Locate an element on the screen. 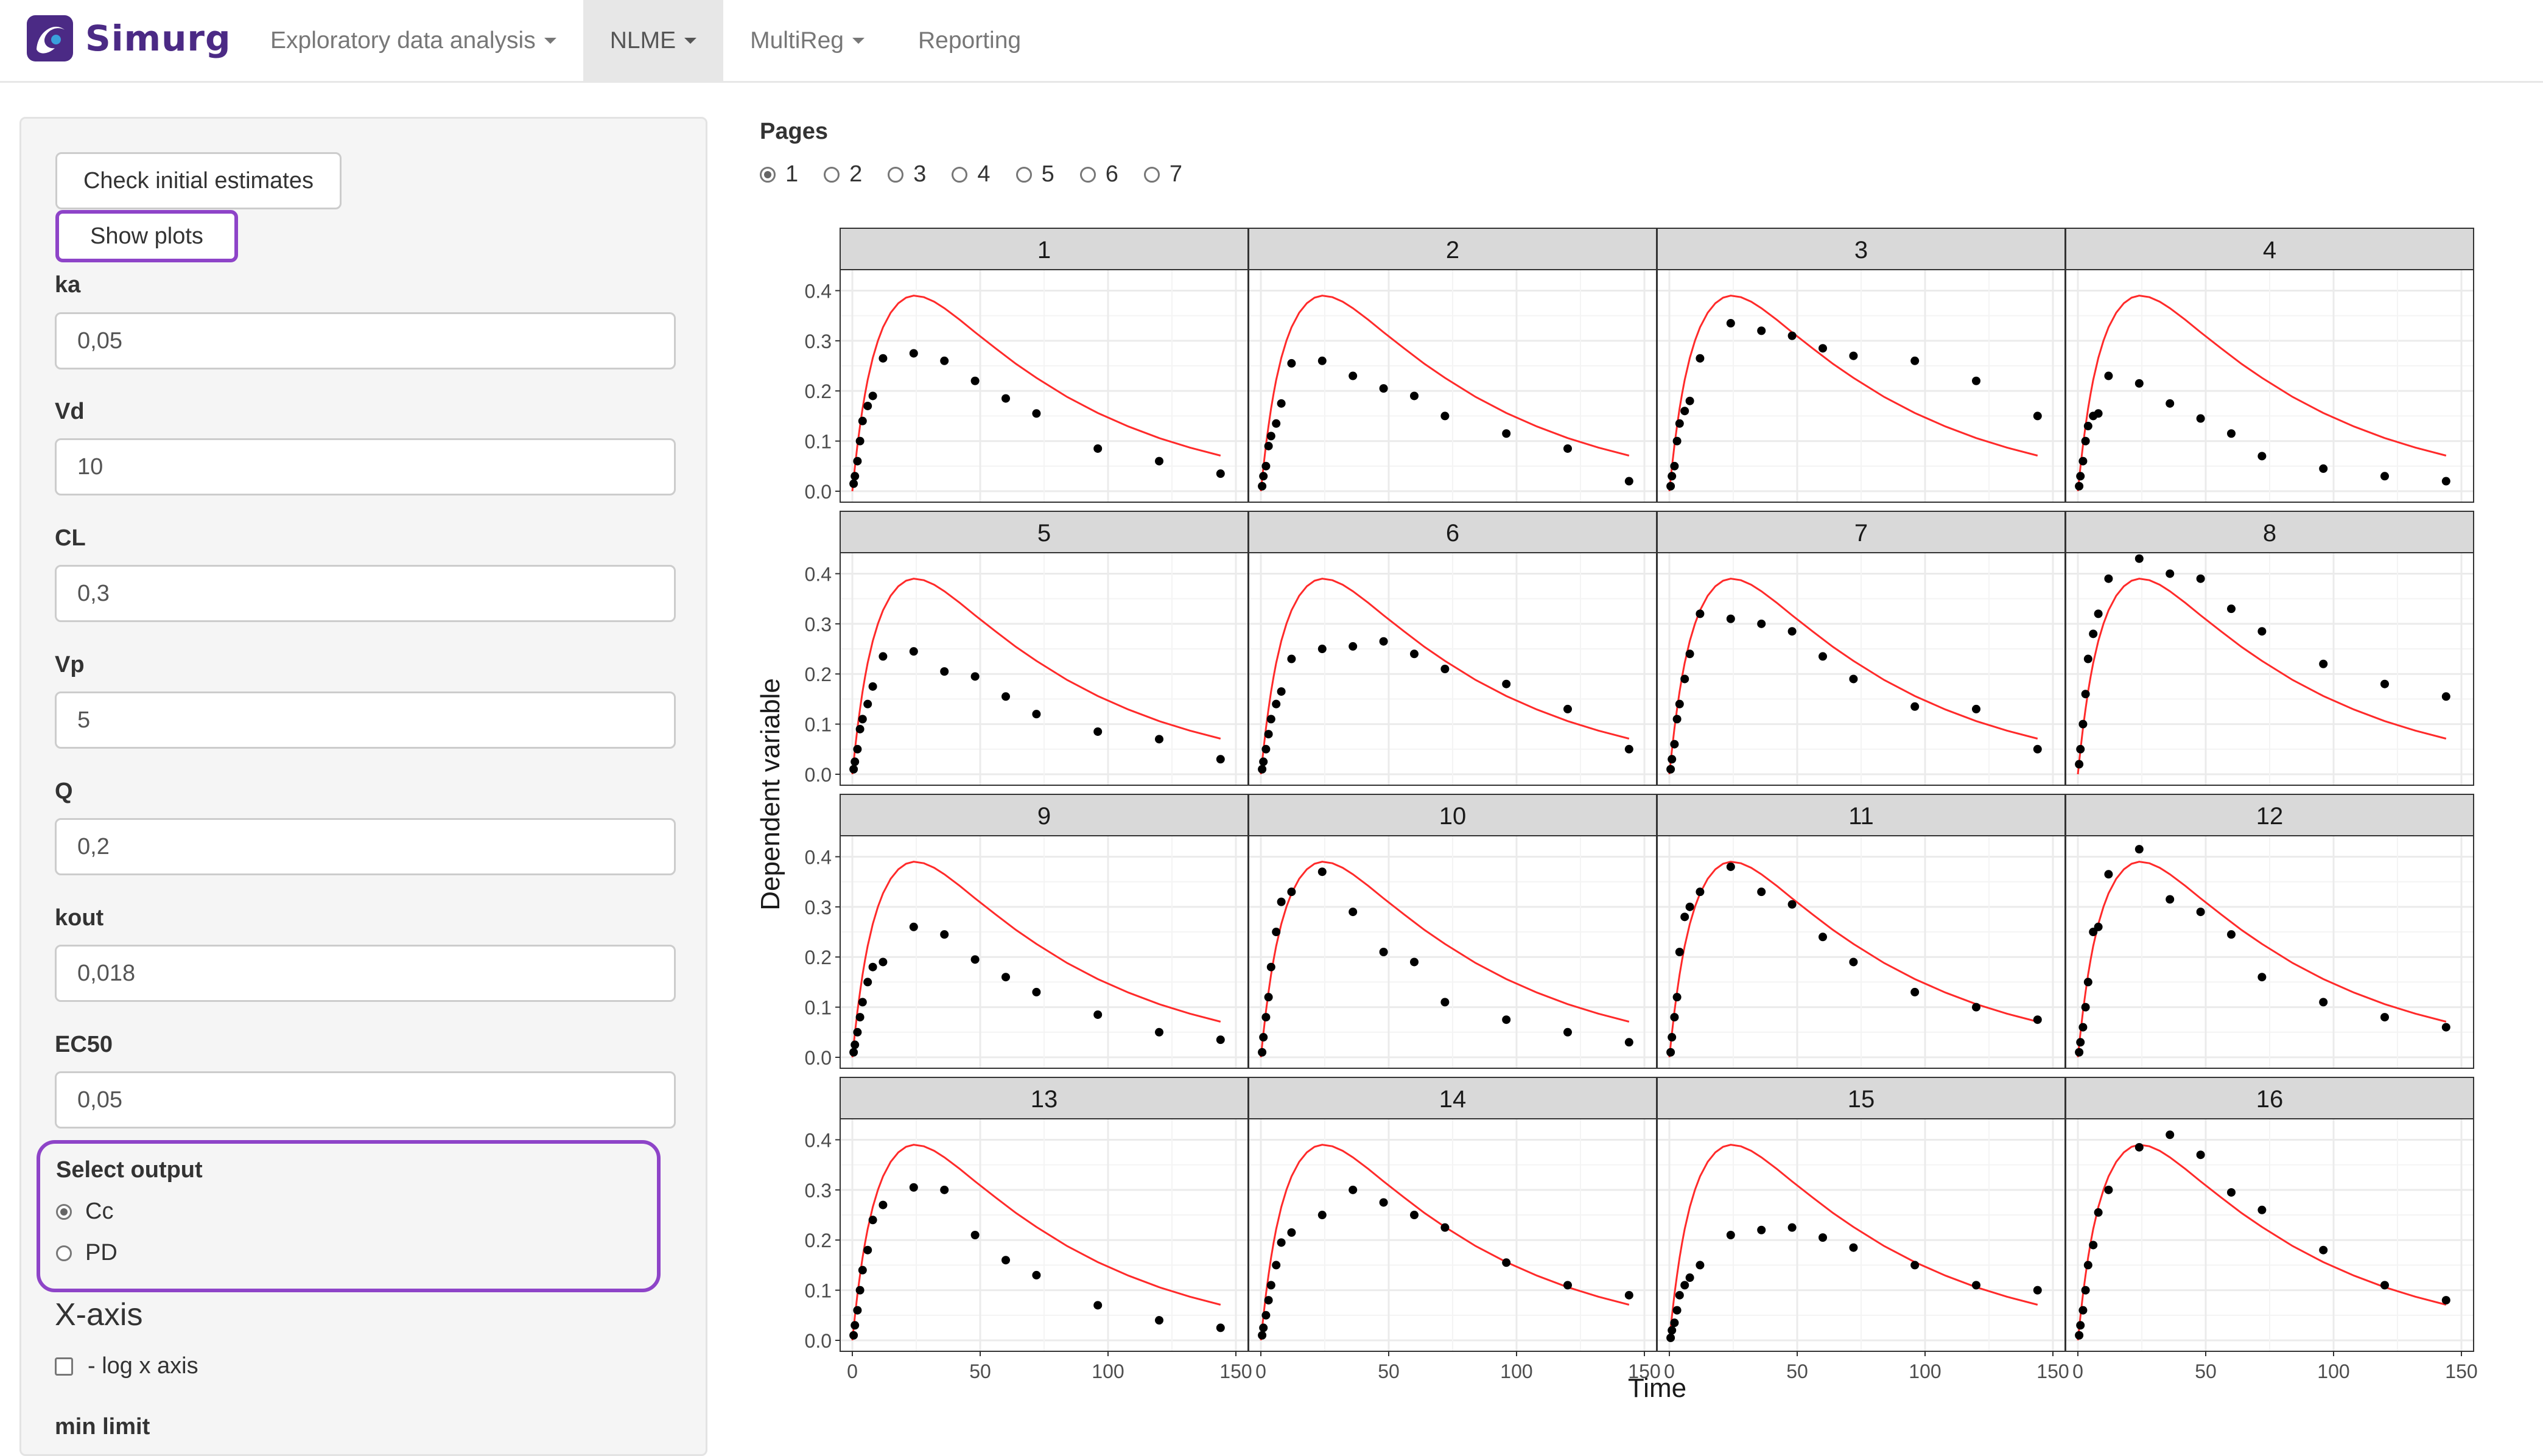 The image size is (2543, 1456). output-option-label: PD is located at coordinates (102, 1253).